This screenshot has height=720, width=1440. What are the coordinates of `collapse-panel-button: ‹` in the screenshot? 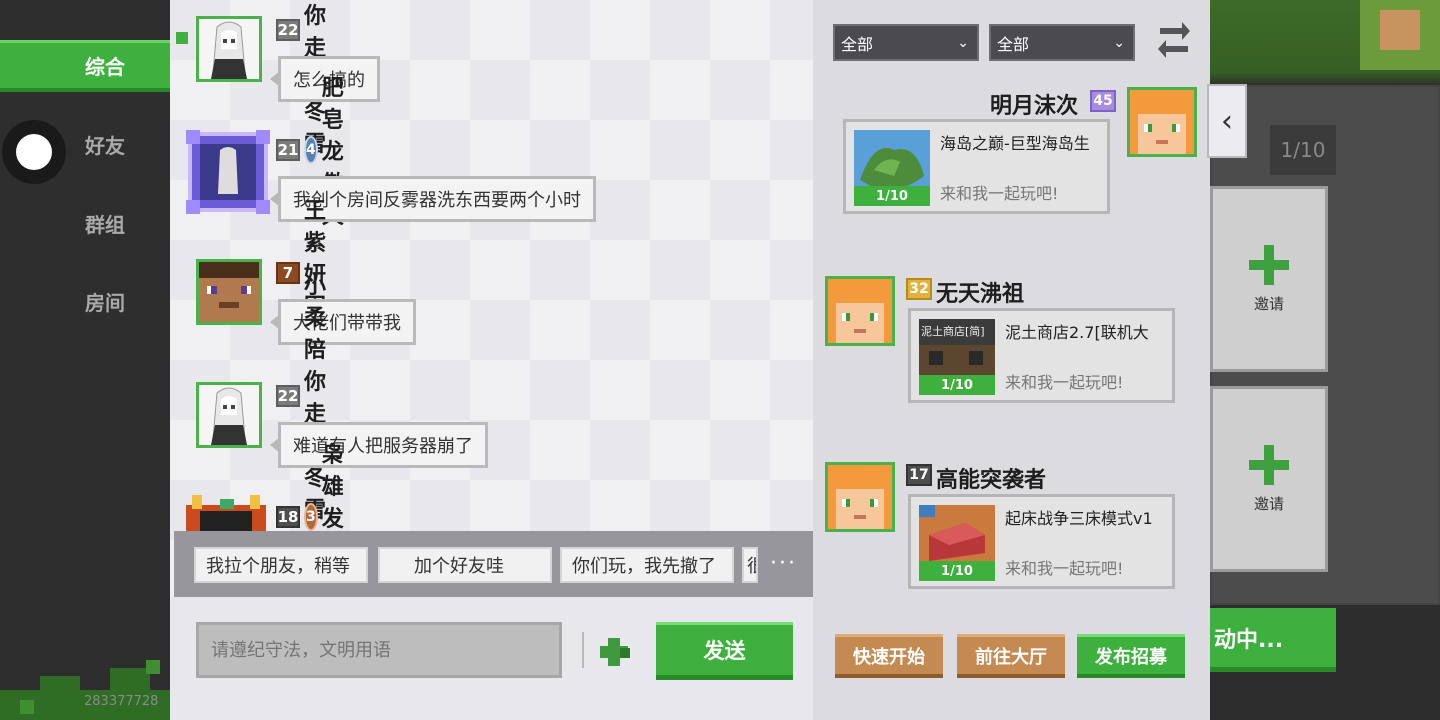 It's located at (1227, 121).